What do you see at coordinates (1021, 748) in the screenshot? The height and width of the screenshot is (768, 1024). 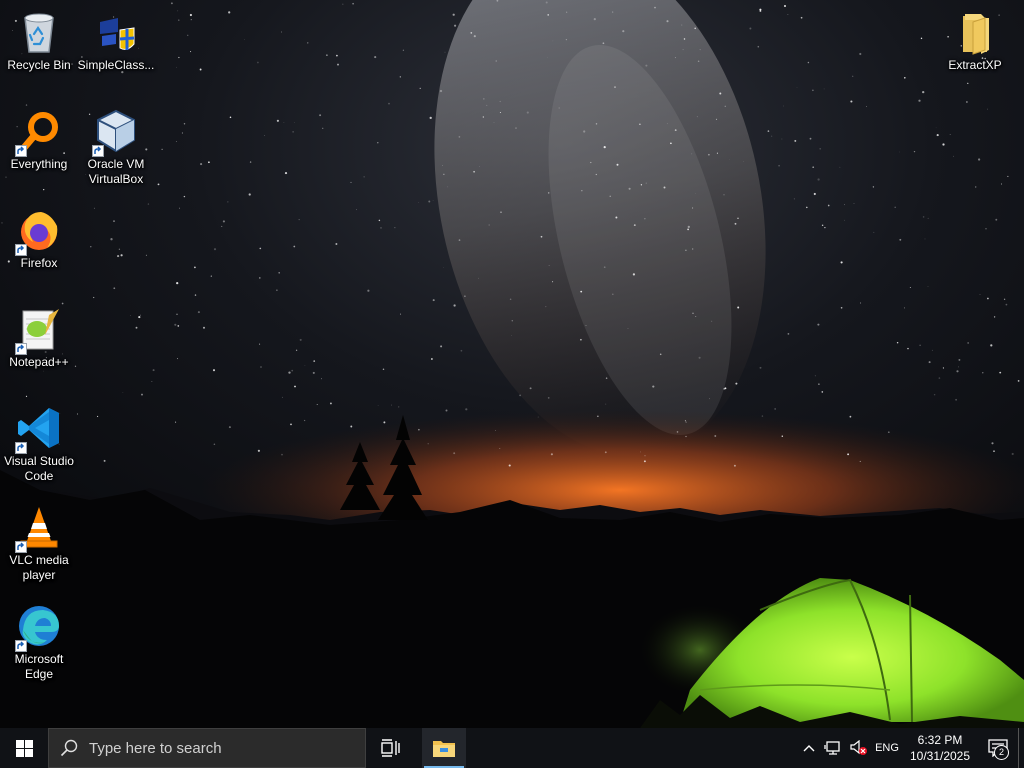 I see `show-desktop-button` at bounding box center [1021, 748].